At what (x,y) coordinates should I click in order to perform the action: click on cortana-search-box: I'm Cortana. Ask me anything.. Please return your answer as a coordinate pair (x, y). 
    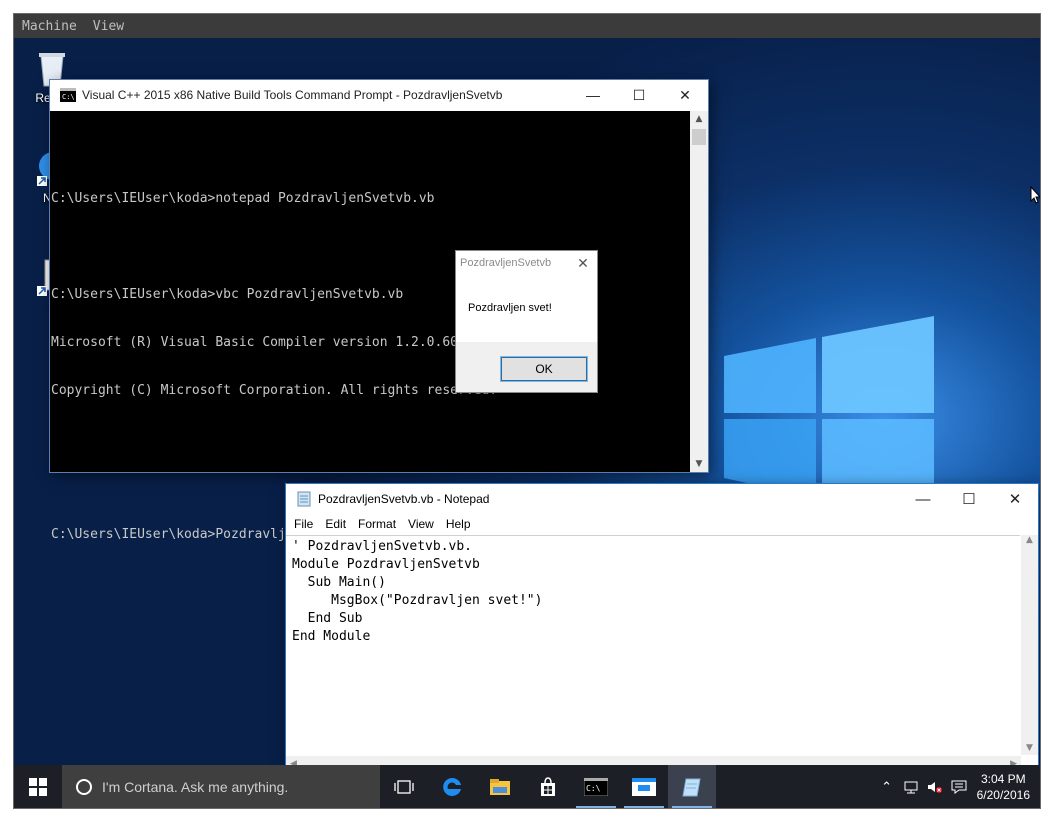
    Looking at the image, I should click on (221, 786).